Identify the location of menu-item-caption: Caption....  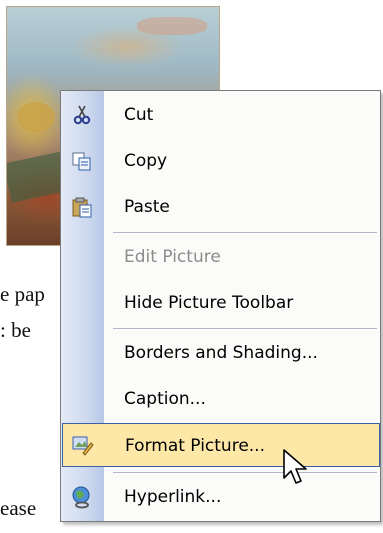
(220, 399).